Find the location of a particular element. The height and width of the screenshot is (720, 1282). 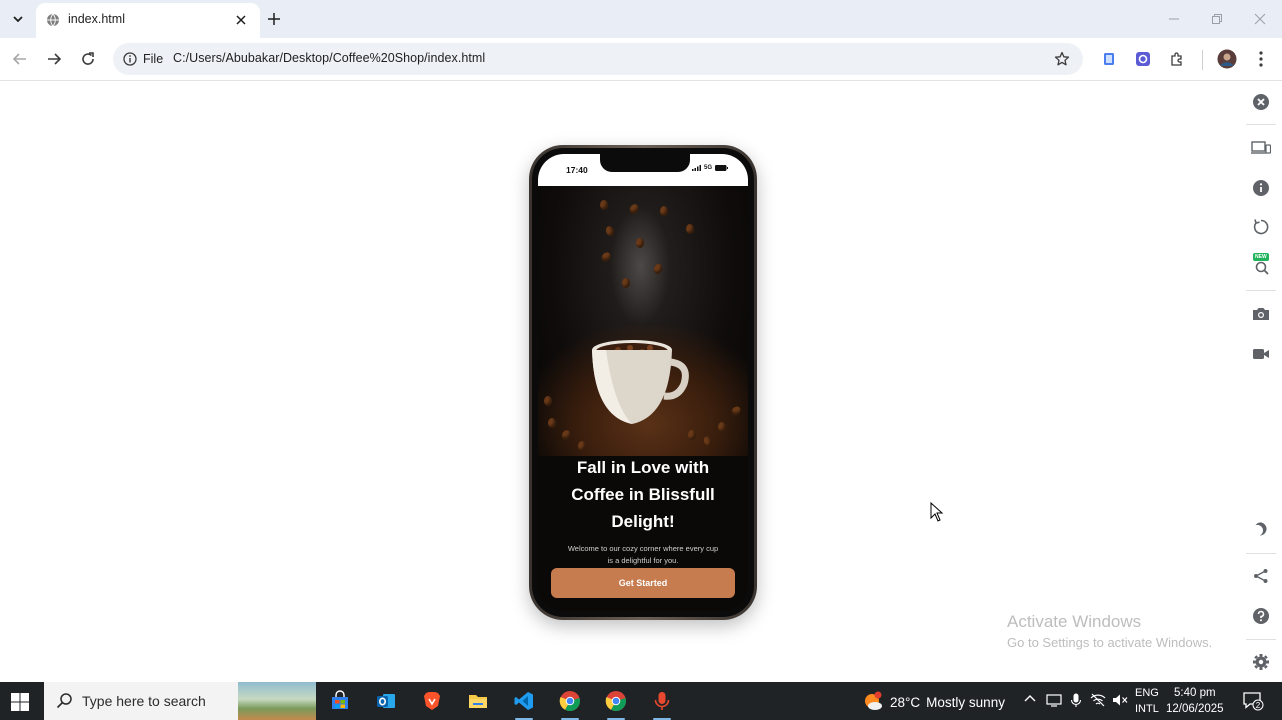

windows-start-icon is located at coordinates (20, 702).